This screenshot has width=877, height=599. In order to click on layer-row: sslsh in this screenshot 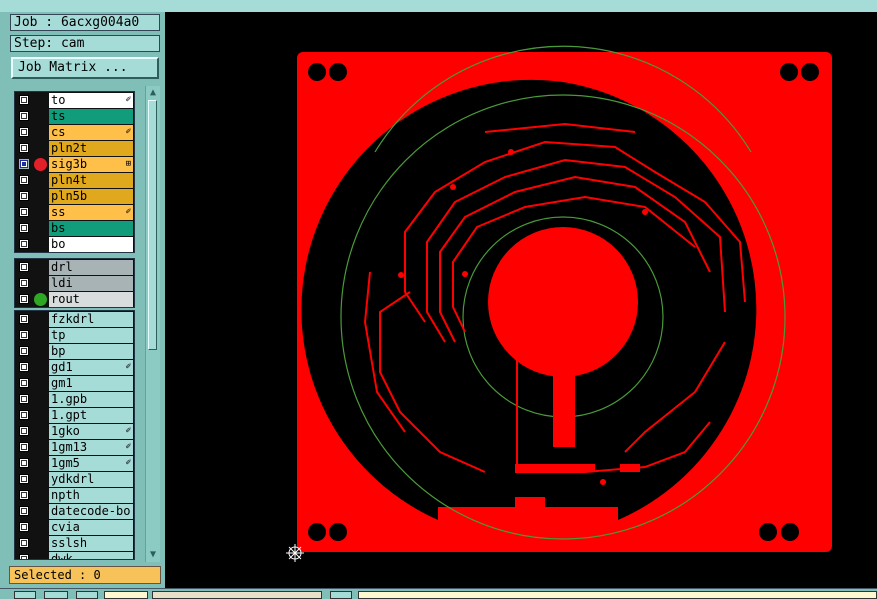, I will do `click(74, 543)`.